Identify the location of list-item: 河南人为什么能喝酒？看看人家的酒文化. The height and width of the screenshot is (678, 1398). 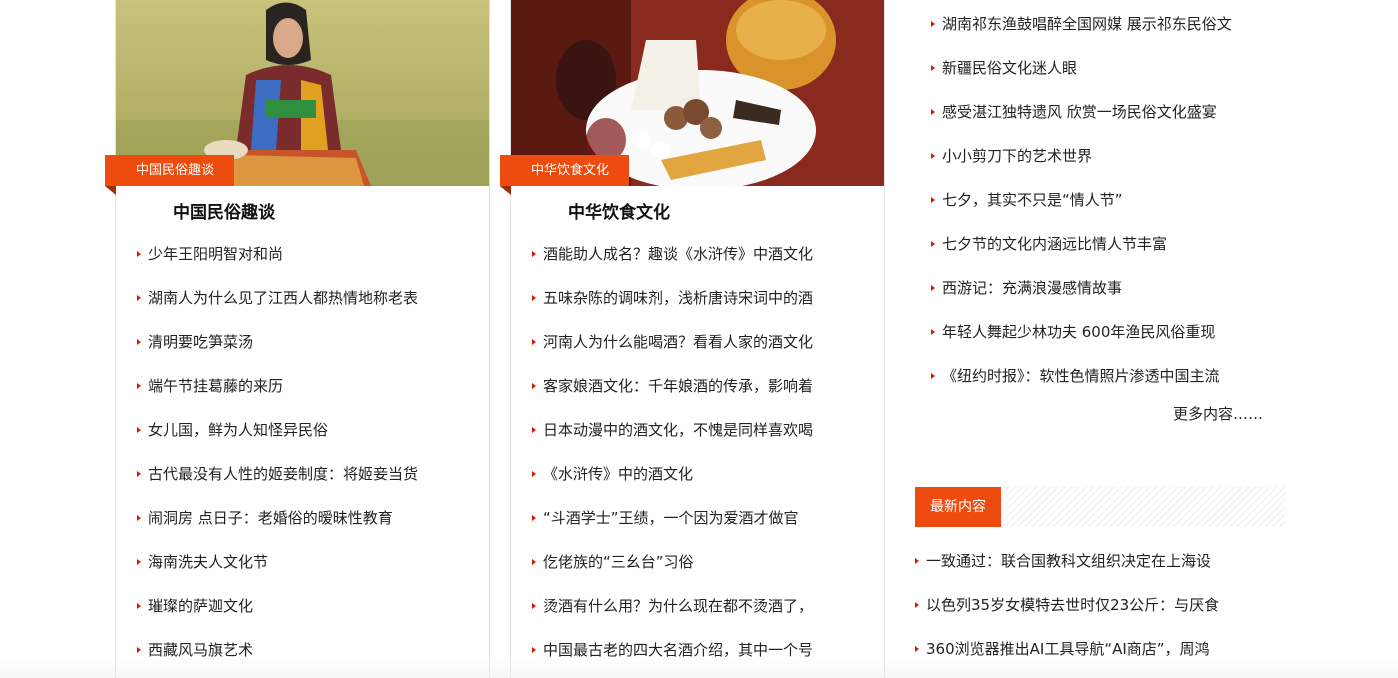
(672, 344).